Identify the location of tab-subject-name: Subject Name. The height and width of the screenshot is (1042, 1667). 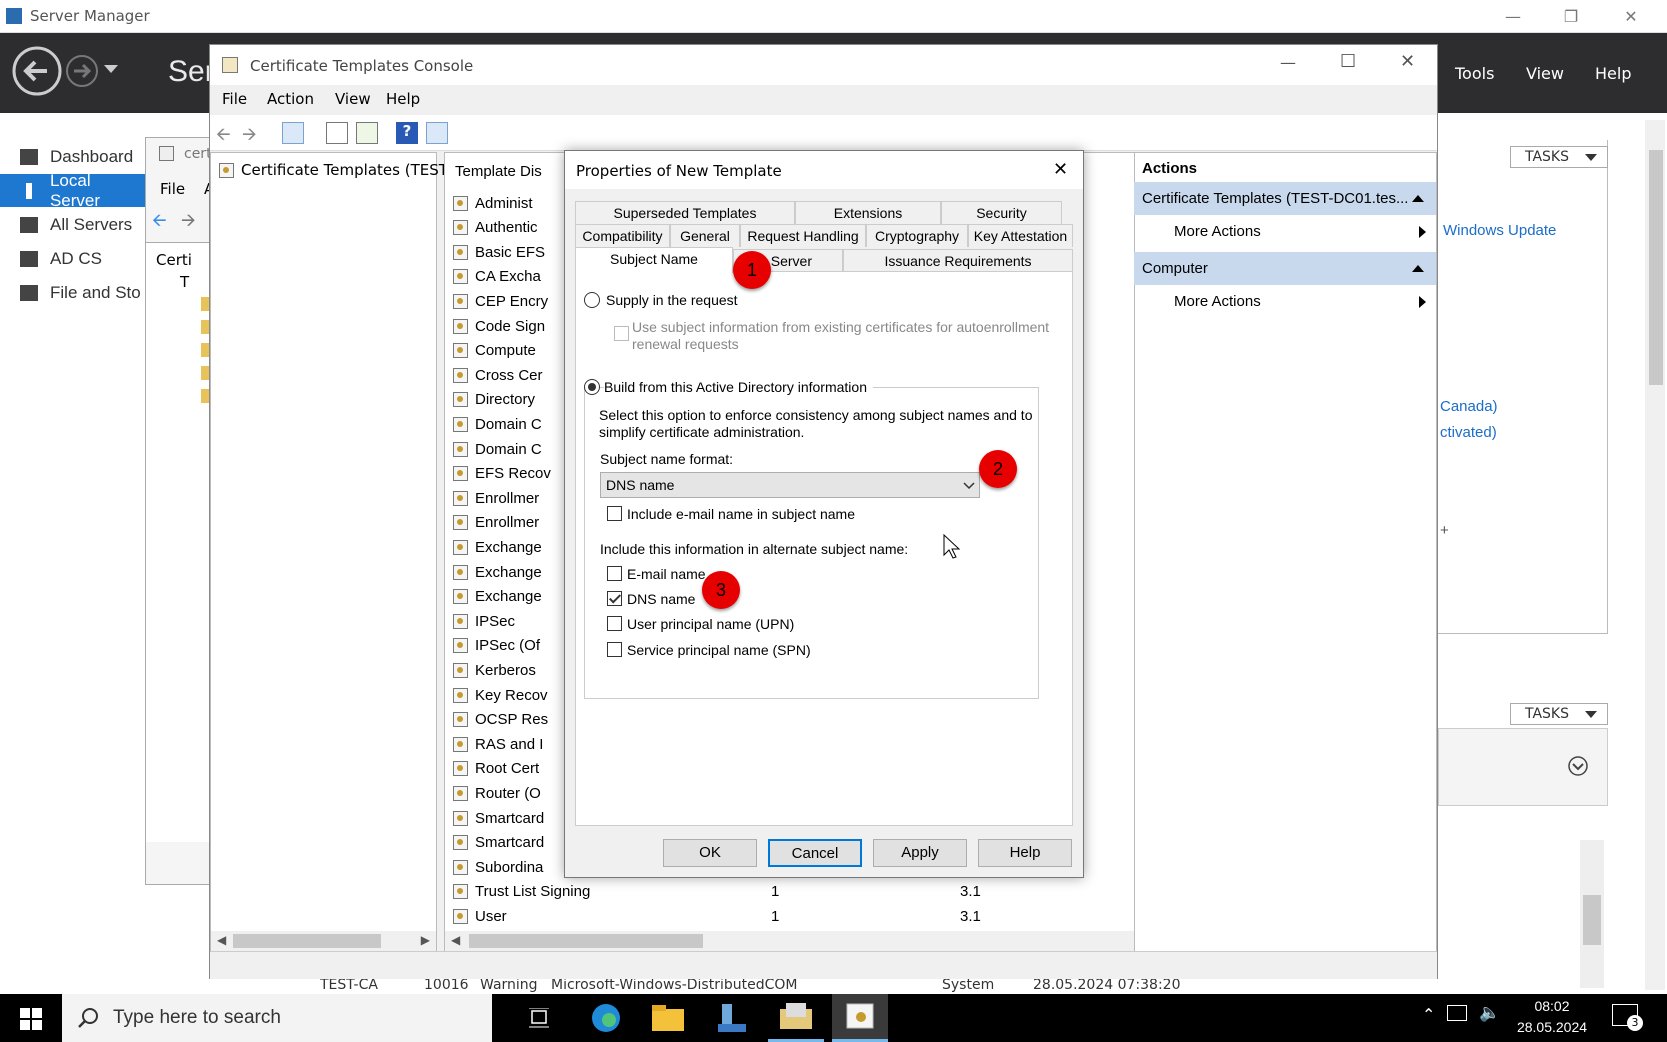
(654, 260).